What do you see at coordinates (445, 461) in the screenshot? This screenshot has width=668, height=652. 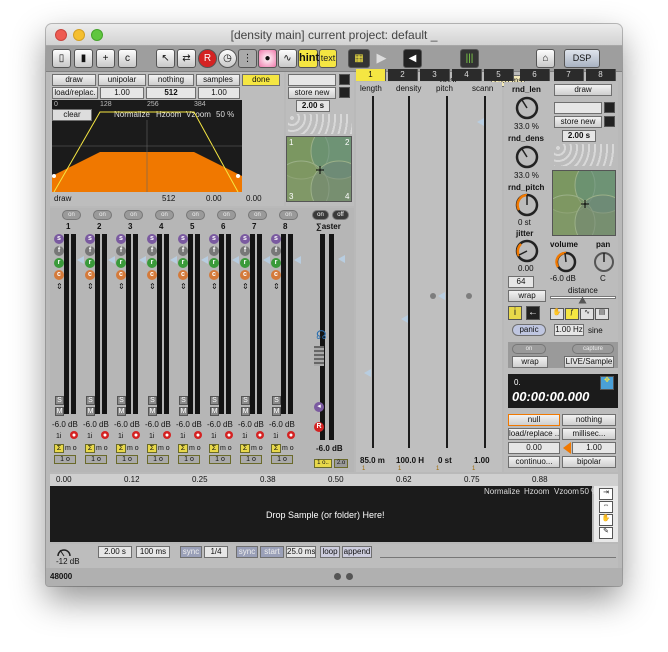 I see `pitch-value: 0 st` at bounding box center [445, 461].